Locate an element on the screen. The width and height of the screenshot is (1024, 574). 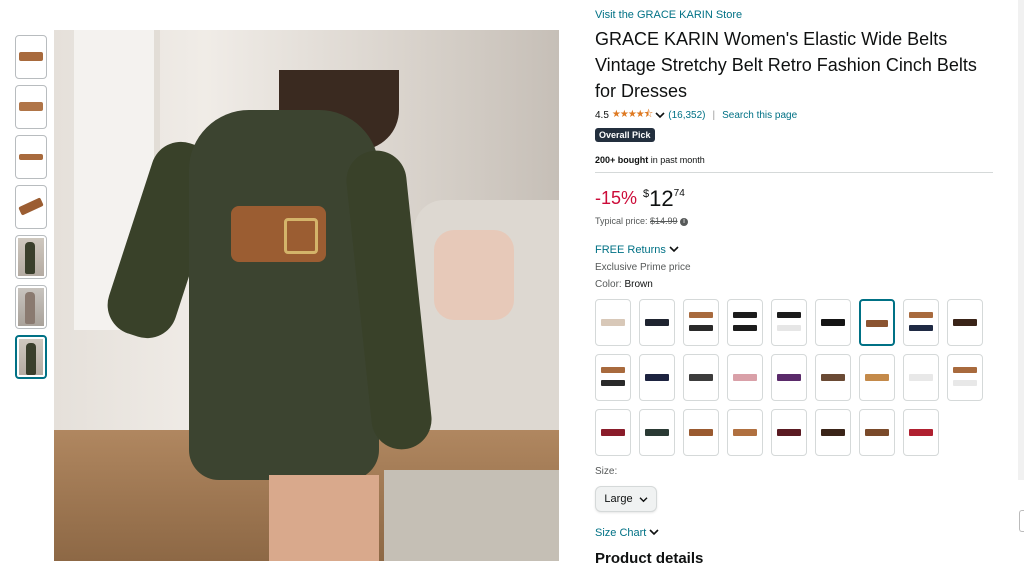
rating-row: 4.5 ★★★★⯪ (16,352) | Search this page is located at coordinates (696, 115).